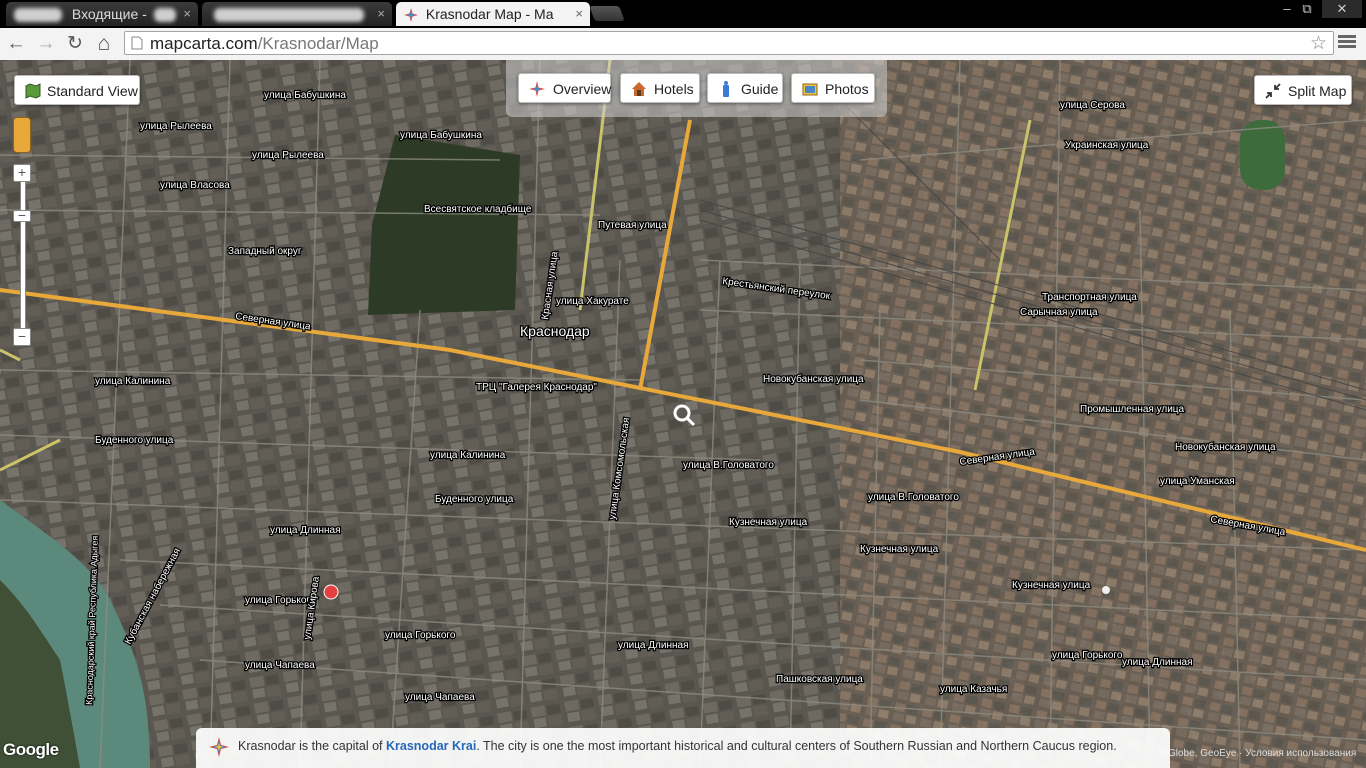 This screenshot has height=768, width=1366. I want to click on krasnodar-krai-link: Krasnodar Krai, so click(431, 746).